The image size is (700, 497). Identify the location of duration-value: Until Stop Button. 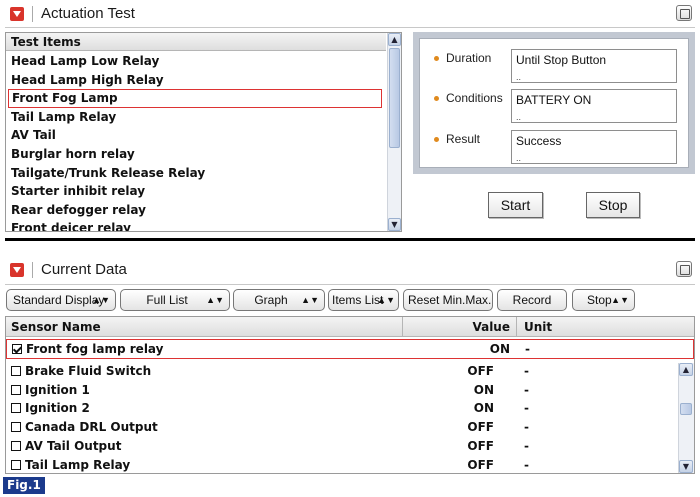
(594, 66).